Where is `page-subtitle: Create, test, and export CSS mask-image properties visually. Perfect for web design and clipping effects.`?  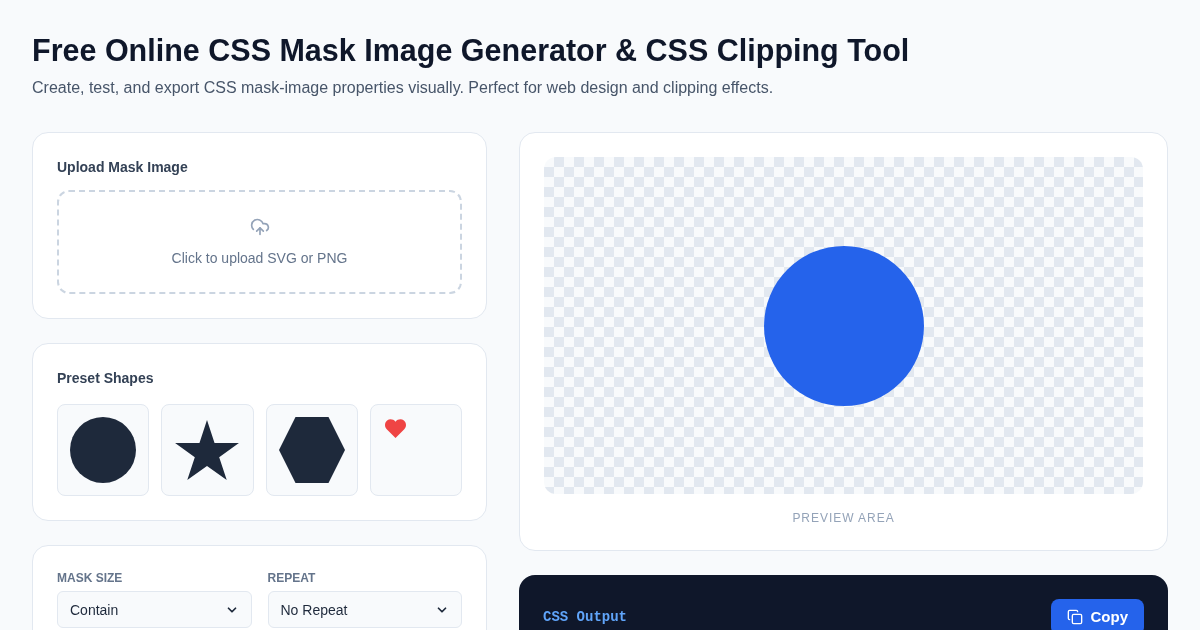 page-subtitle: Create, test, and export CSS mask-image properties visually. Perfect for web design and clipping effects. is located at coordinates (403, 88).